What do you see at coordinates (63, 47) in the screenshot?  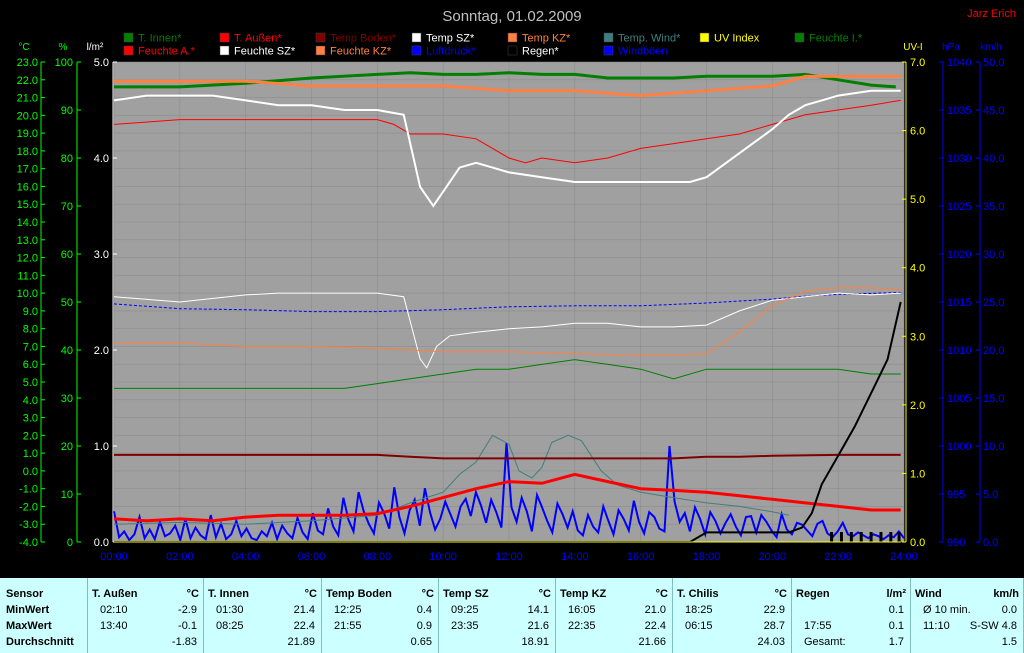 I see `axis-unit-humidity: %` at bounding box center [63, 47].